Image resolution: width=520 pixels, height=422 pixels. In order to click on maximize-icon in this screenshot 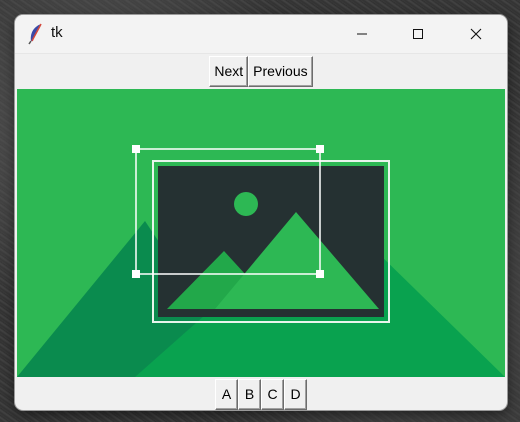, I will do `click(418, 34)`.